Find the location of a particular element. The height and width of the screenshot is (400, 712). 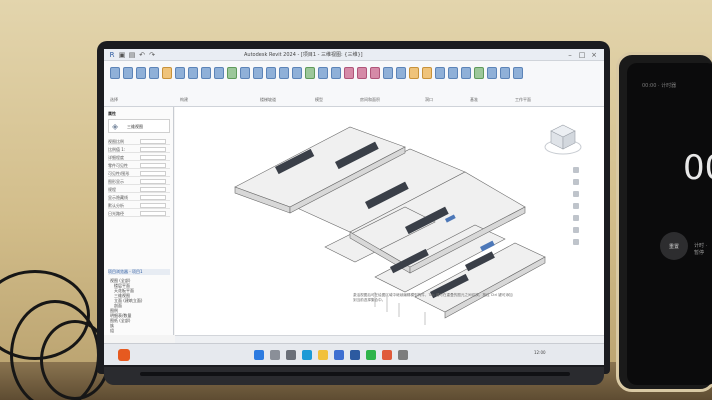

phone-screen is located at coordinates (669, 224).